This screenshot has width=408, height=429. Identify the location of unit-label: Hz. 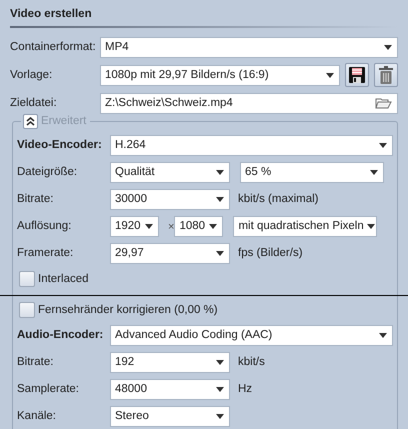
(245, 390).